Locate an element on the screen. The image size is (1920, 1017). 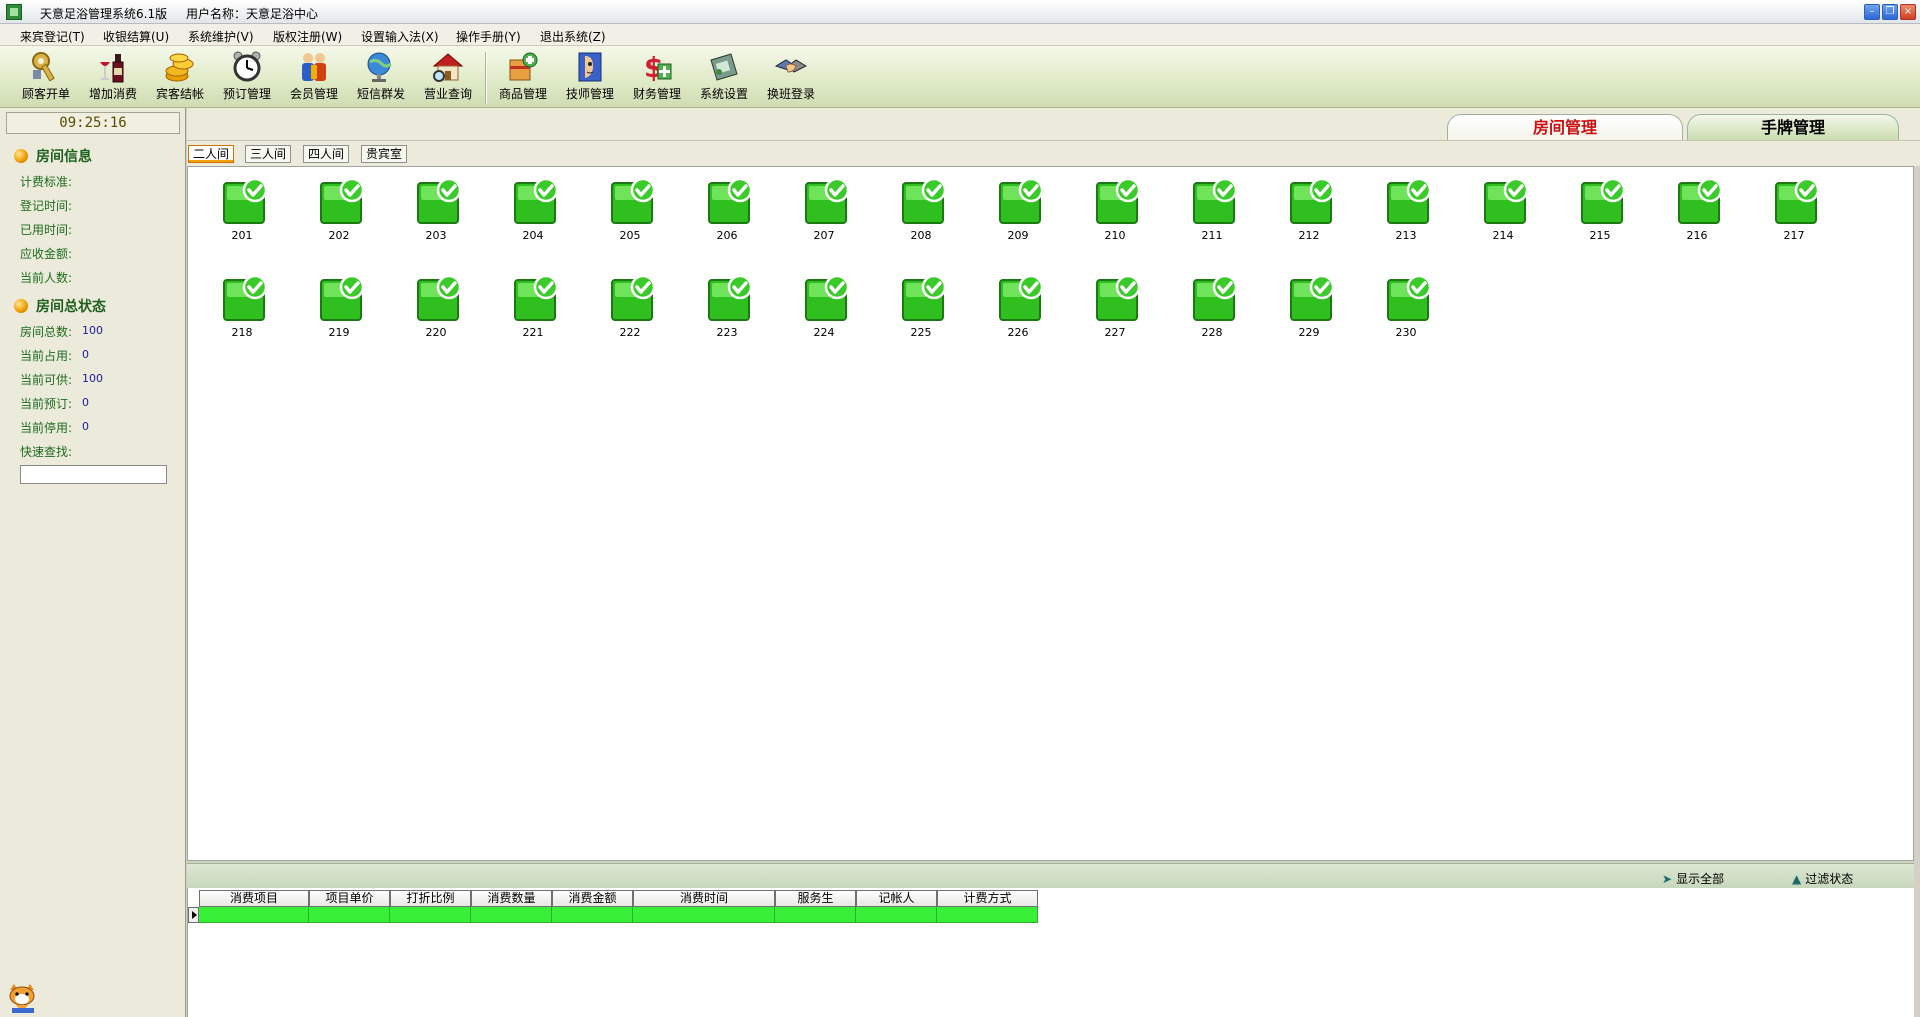
checkout-button: 宾客结帐 is located at coordinates (180, 78).